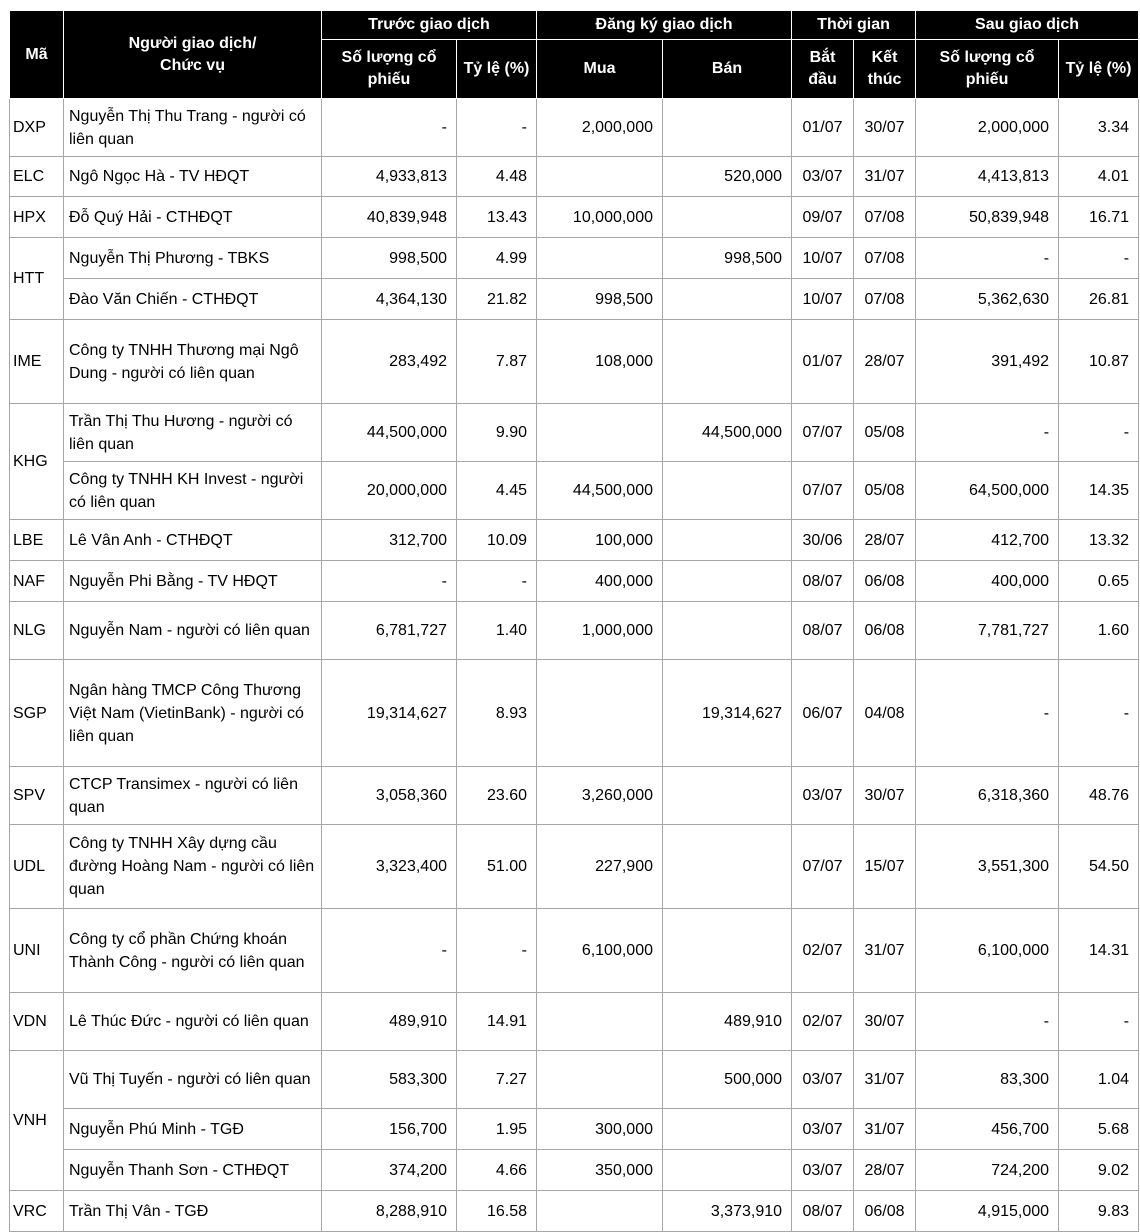 The height and width of the screenshot is (1232, 1140). I want to click on stock-code: NAF, so click(36, 581).